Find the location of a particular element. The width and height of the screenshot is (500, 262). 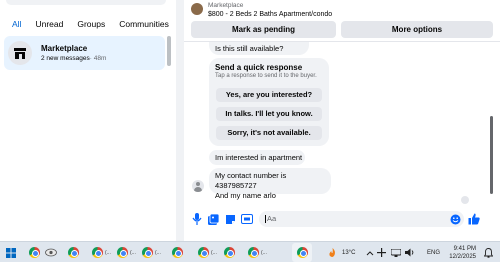

more-options-button: More options is located at coordinates (417, 29).